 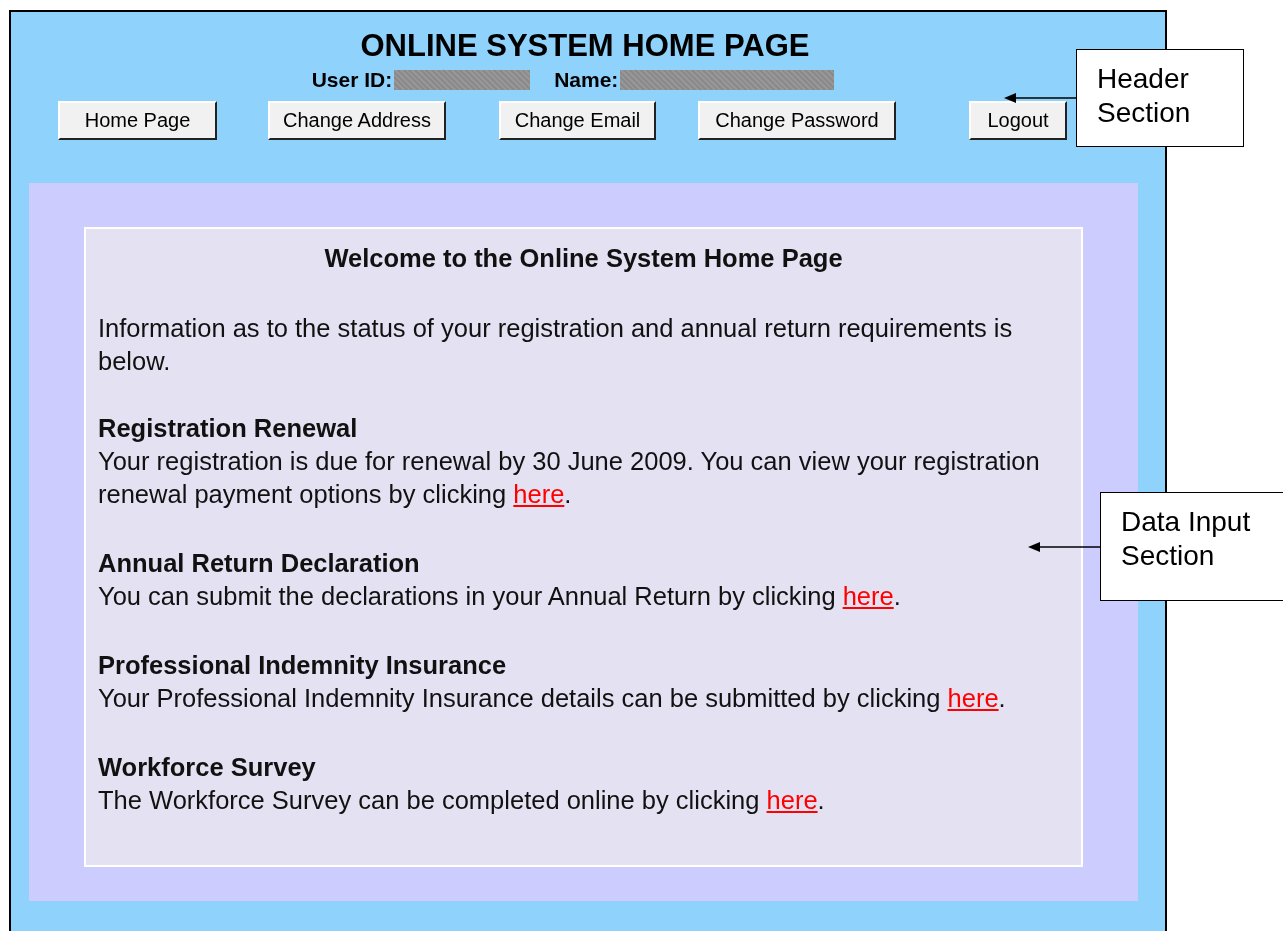 What do you see at coordinates (552, 698) in the screenshot?
I see `section-text: Your Professional Indemnity Insurance details can be submitted by clicking here.` at bounding box center [552, 698].